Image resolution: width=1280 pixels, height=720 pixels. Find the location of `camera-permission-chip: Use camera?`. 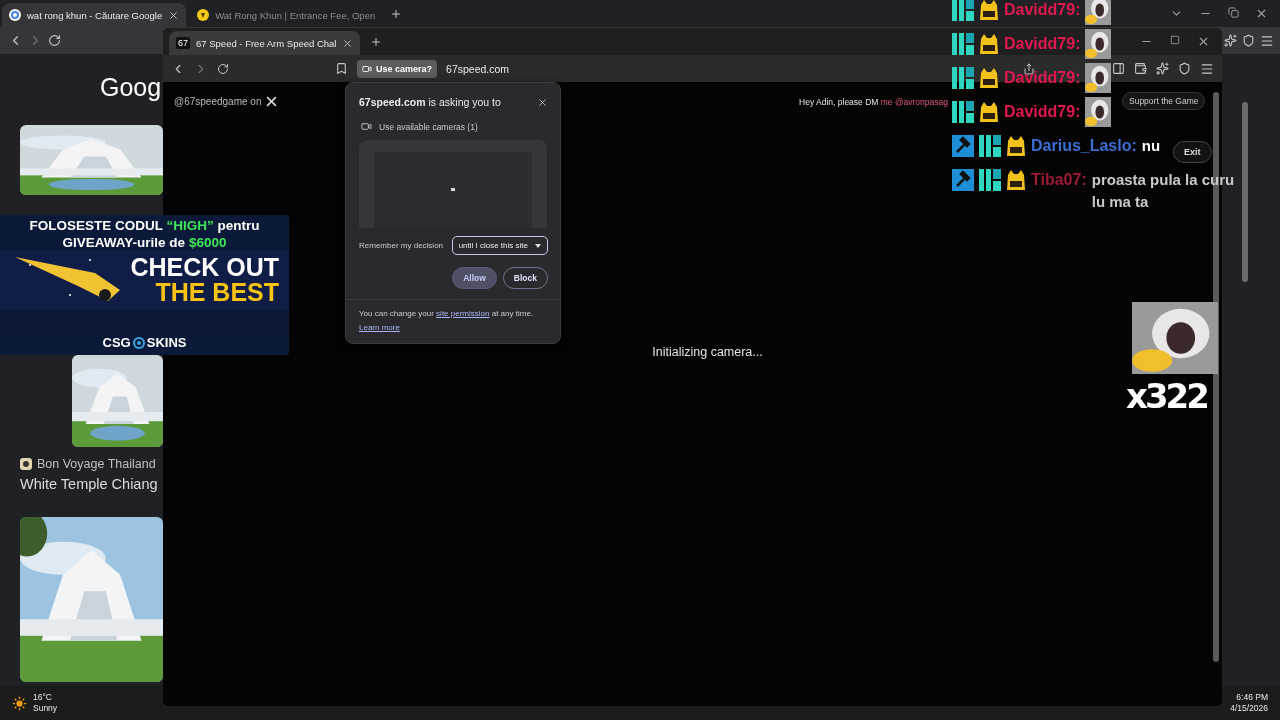

camera-permission-chip: Use camera? is located at coordinates (397, 68).